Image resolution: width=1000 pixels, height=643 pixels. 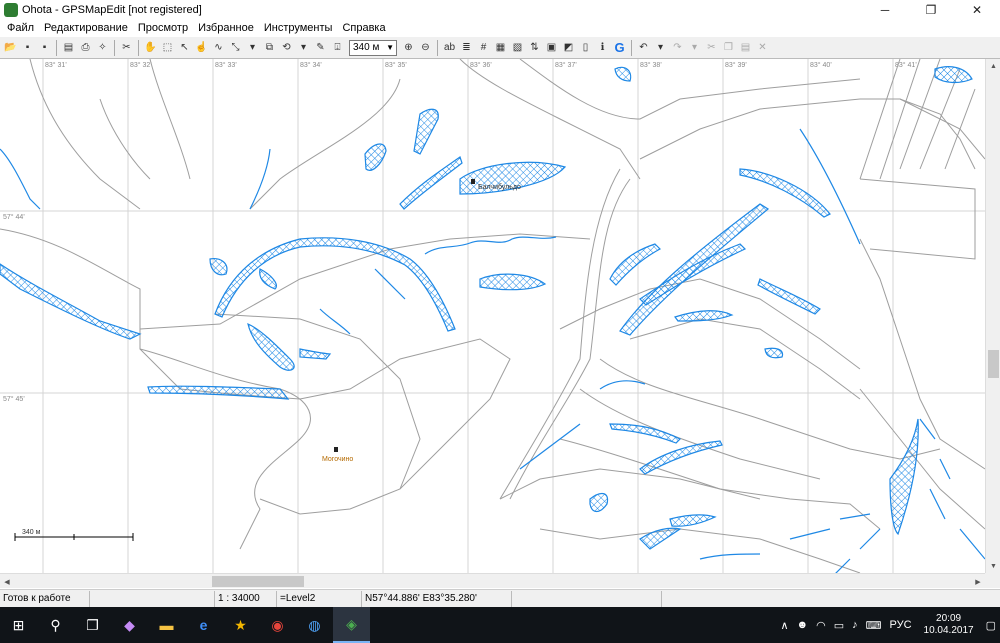 What do you see at coordinates (993, 66) in the screenshot?
I see `scroll-up-icon: ▲` at bounding box center [993, 66].